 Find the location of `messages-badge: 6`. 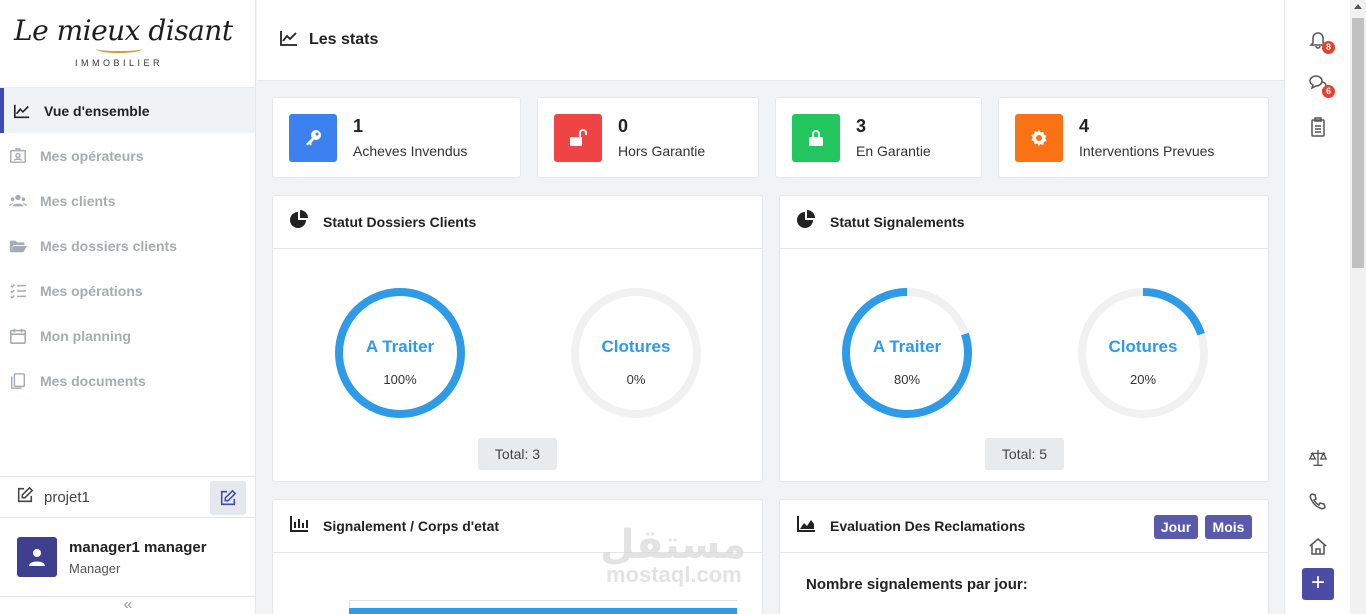

messages-badge: 6 is located at coordinates (1328, 91).